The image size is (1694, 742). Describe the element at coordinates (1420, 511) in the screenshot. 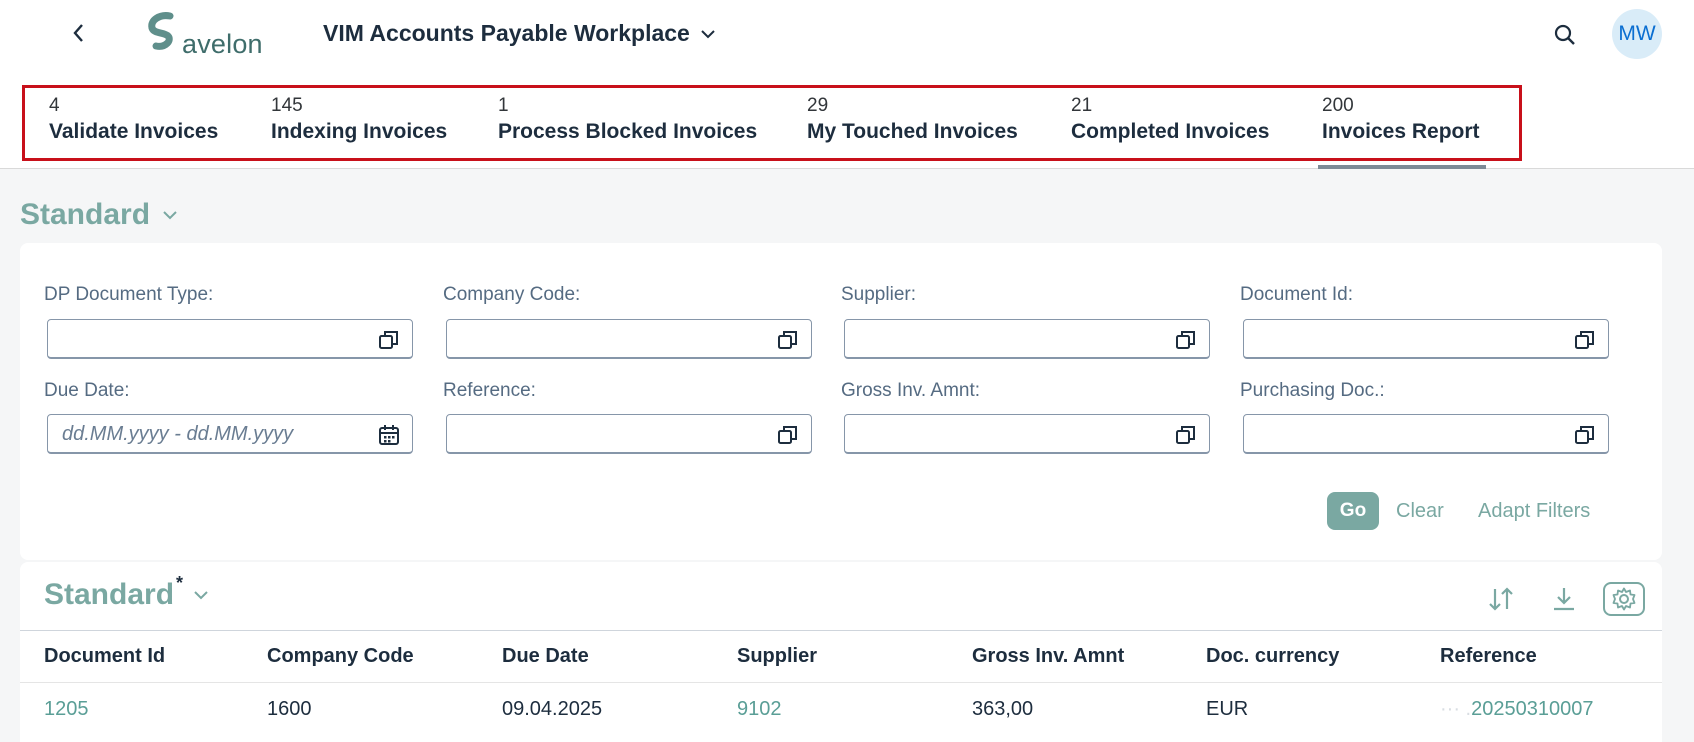

I see `clear-button: Clear` at that location.